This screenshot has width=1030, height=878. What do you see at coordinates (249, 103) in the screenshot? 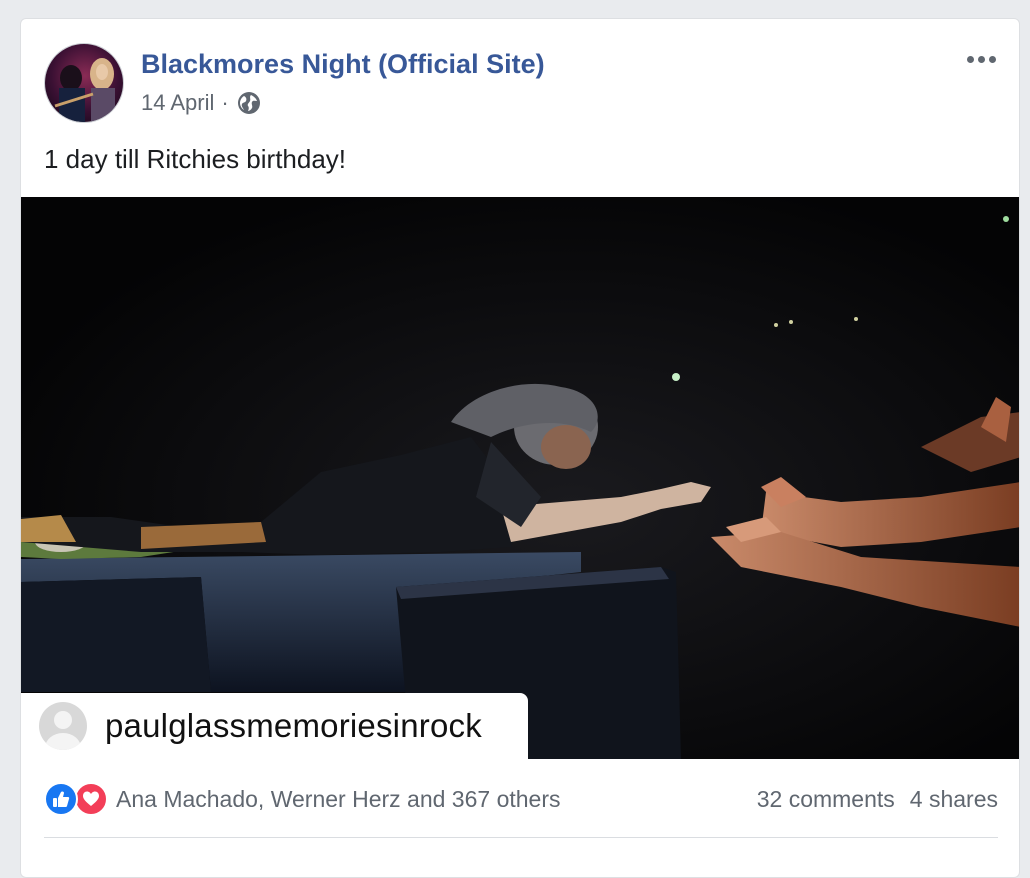
I see `globe-icon` at bounding box center [249, 103].